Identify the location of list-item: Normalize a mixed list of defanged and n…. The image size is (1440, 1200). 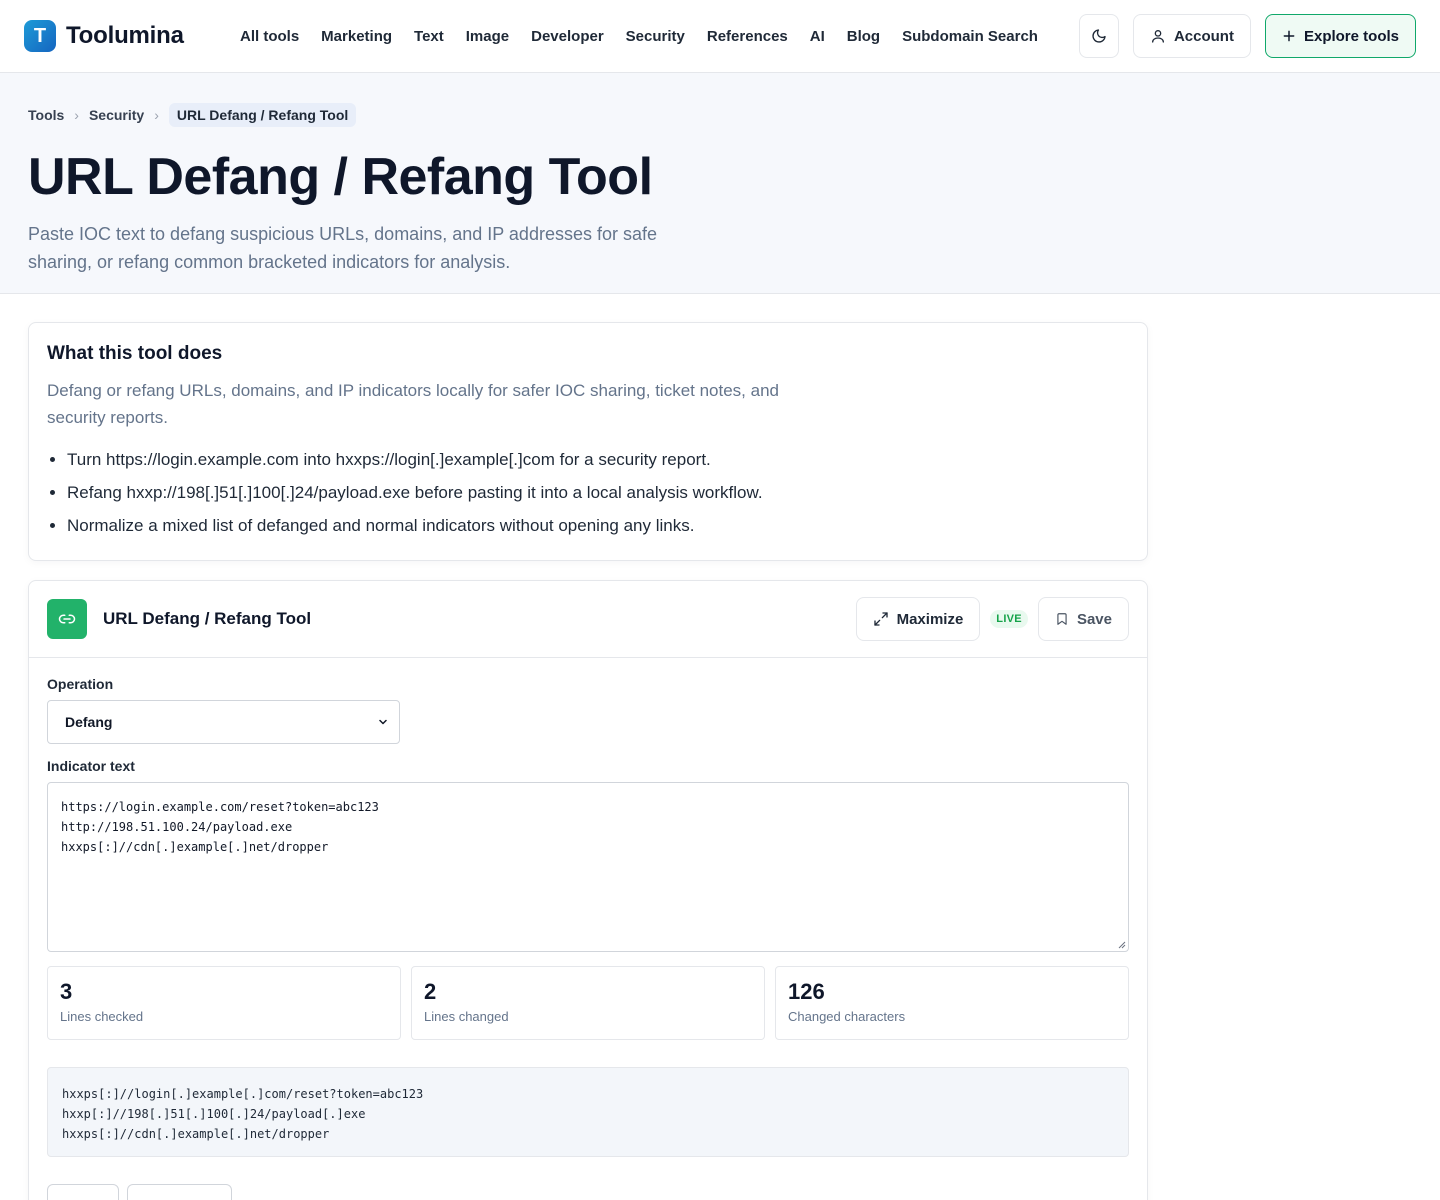
(598, 525).